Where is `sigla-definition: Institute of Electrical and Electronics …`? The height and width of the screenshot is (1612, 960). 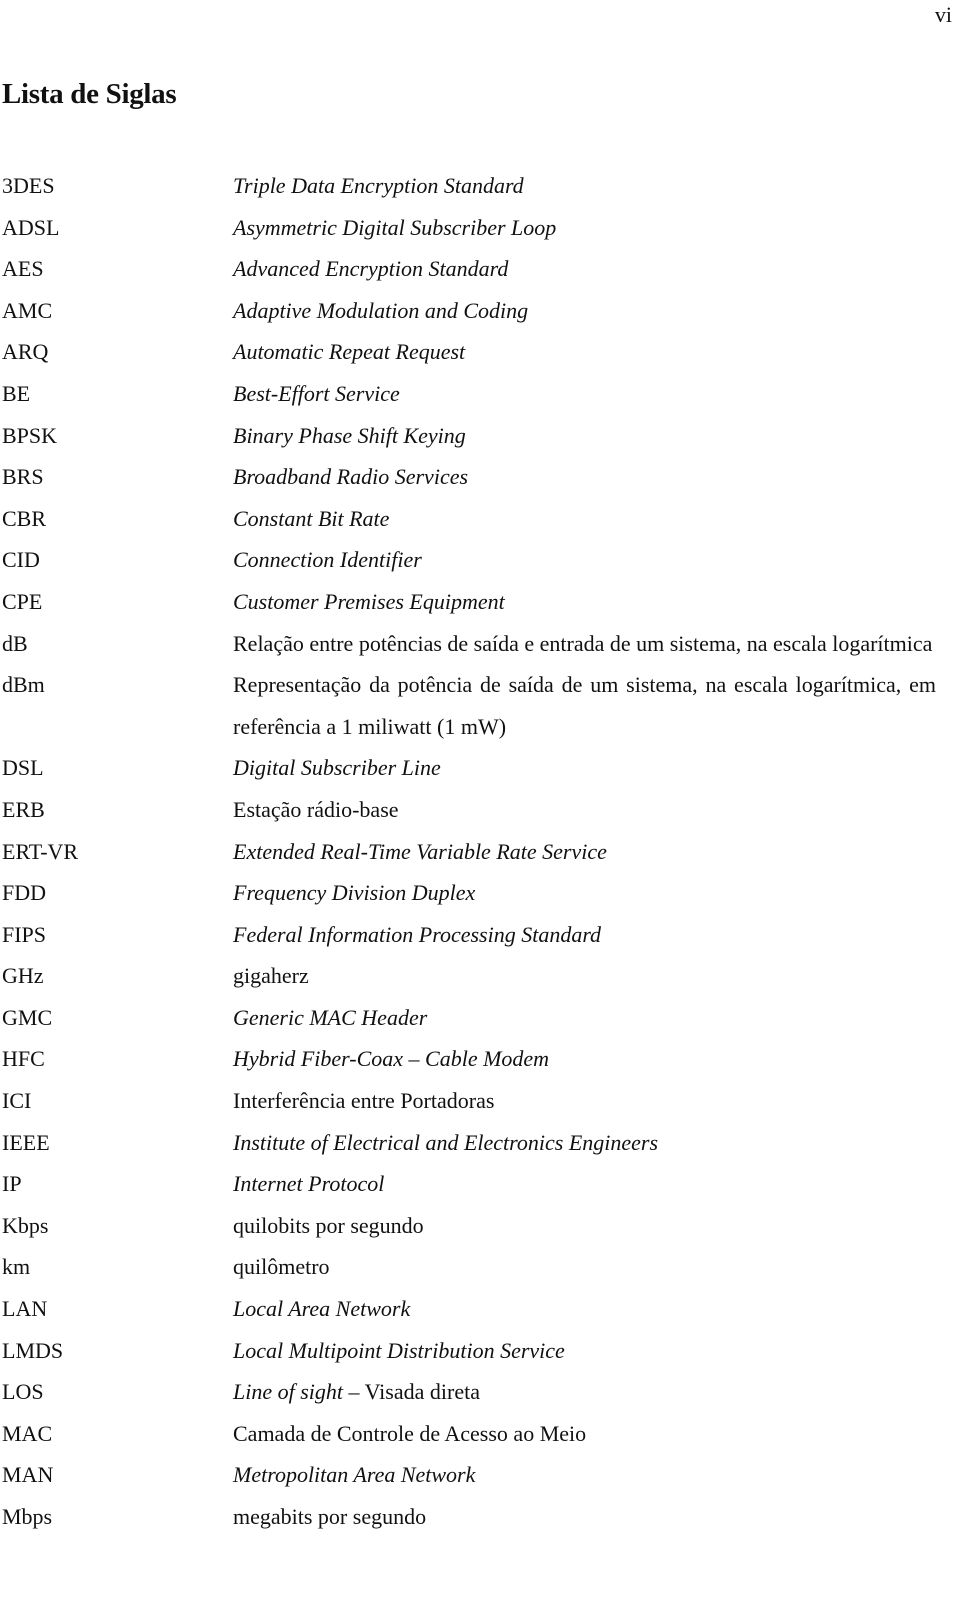
sigla-definition: Institute of Electrical and Electronics … is located at coordinates (446, 1142).